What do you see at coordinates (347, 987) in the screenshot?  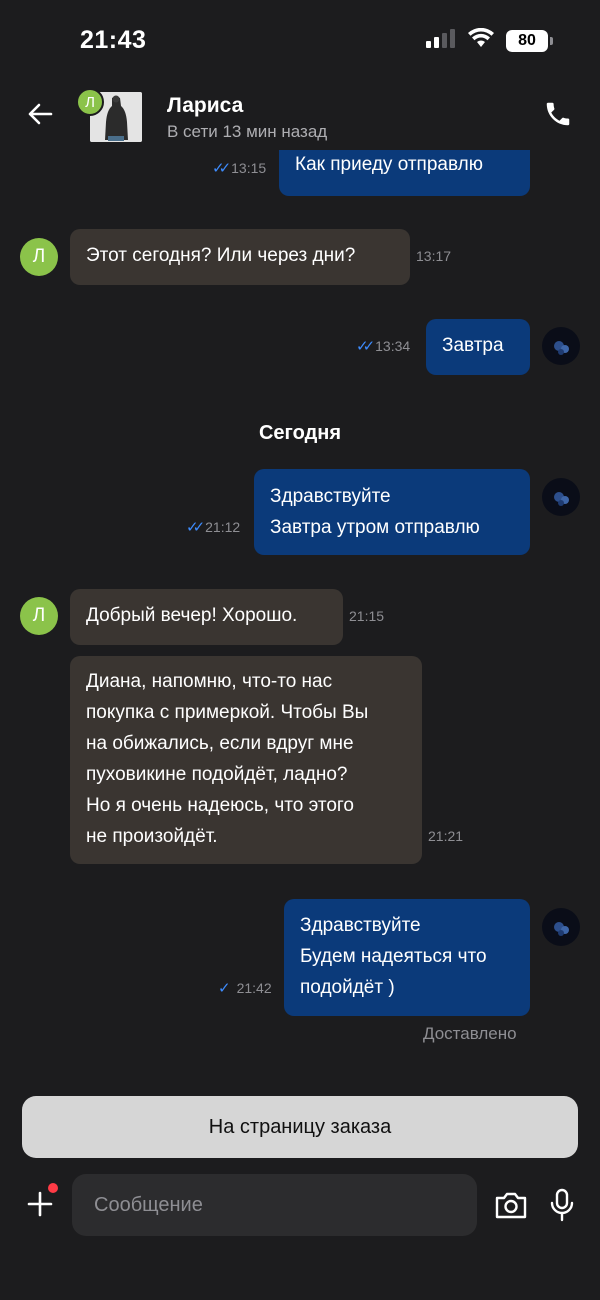 I see `message-text-line: подойдёт )` at bounding box center [347, 987].